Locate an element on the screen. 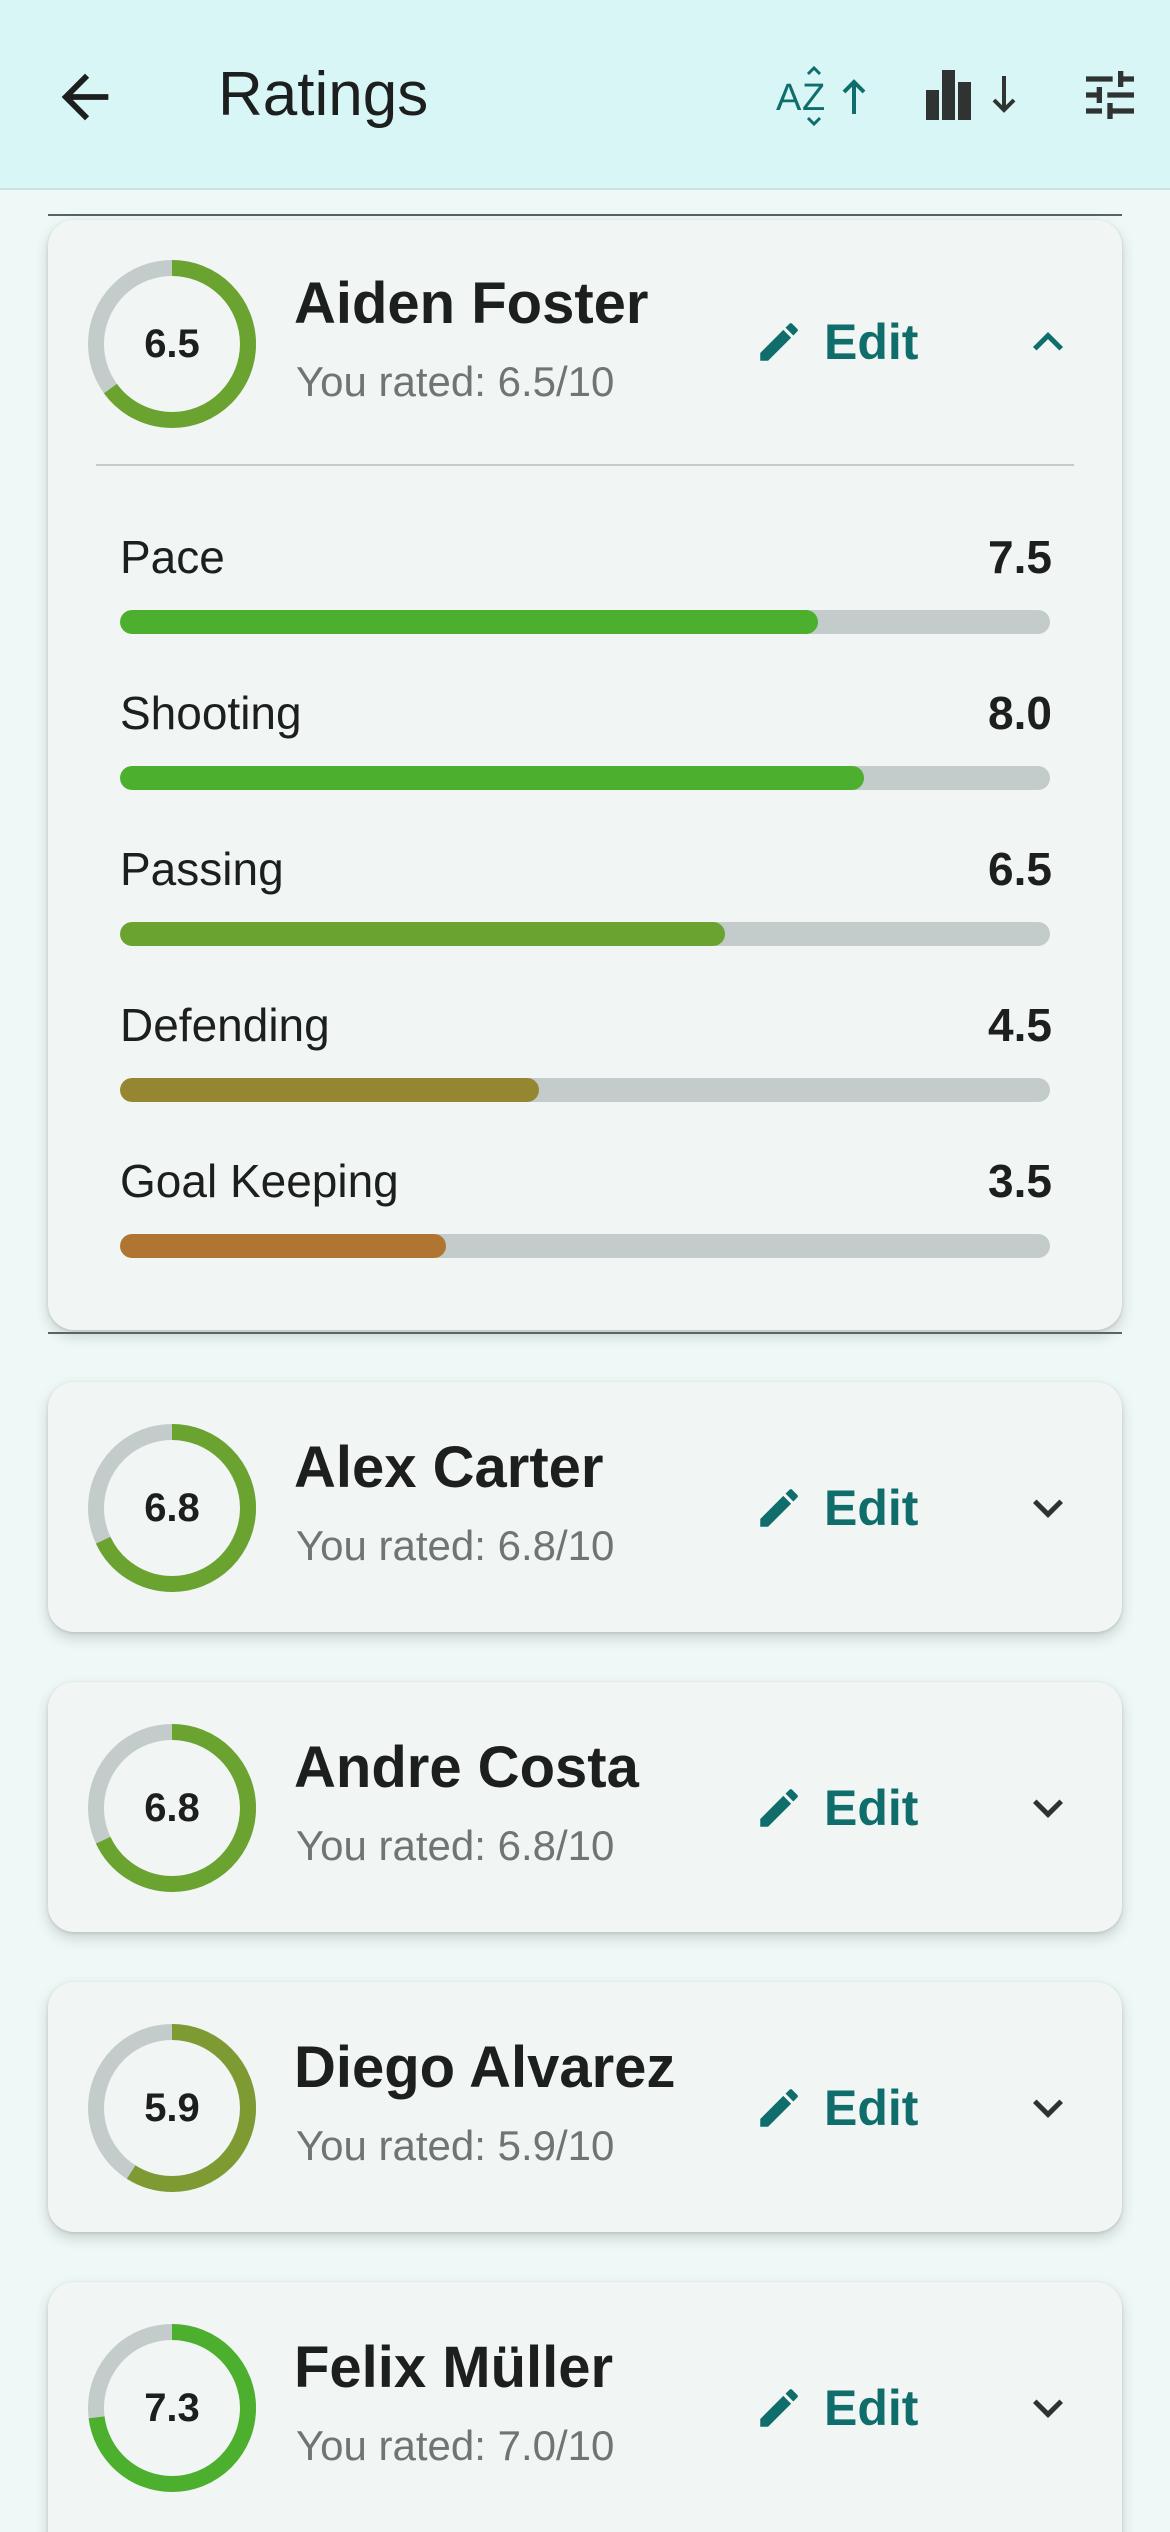  score-ring: 6.5 is located at coordinates (172, 344).